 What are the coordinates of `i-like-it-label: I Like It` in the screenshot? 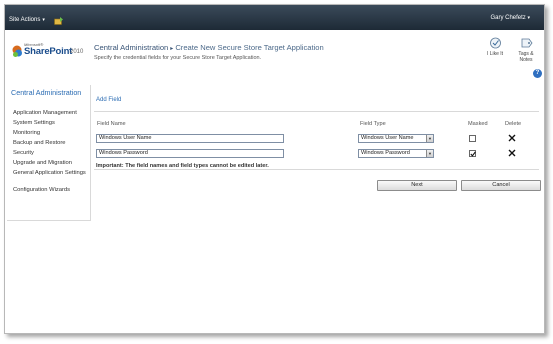 It's located at (495, 54).